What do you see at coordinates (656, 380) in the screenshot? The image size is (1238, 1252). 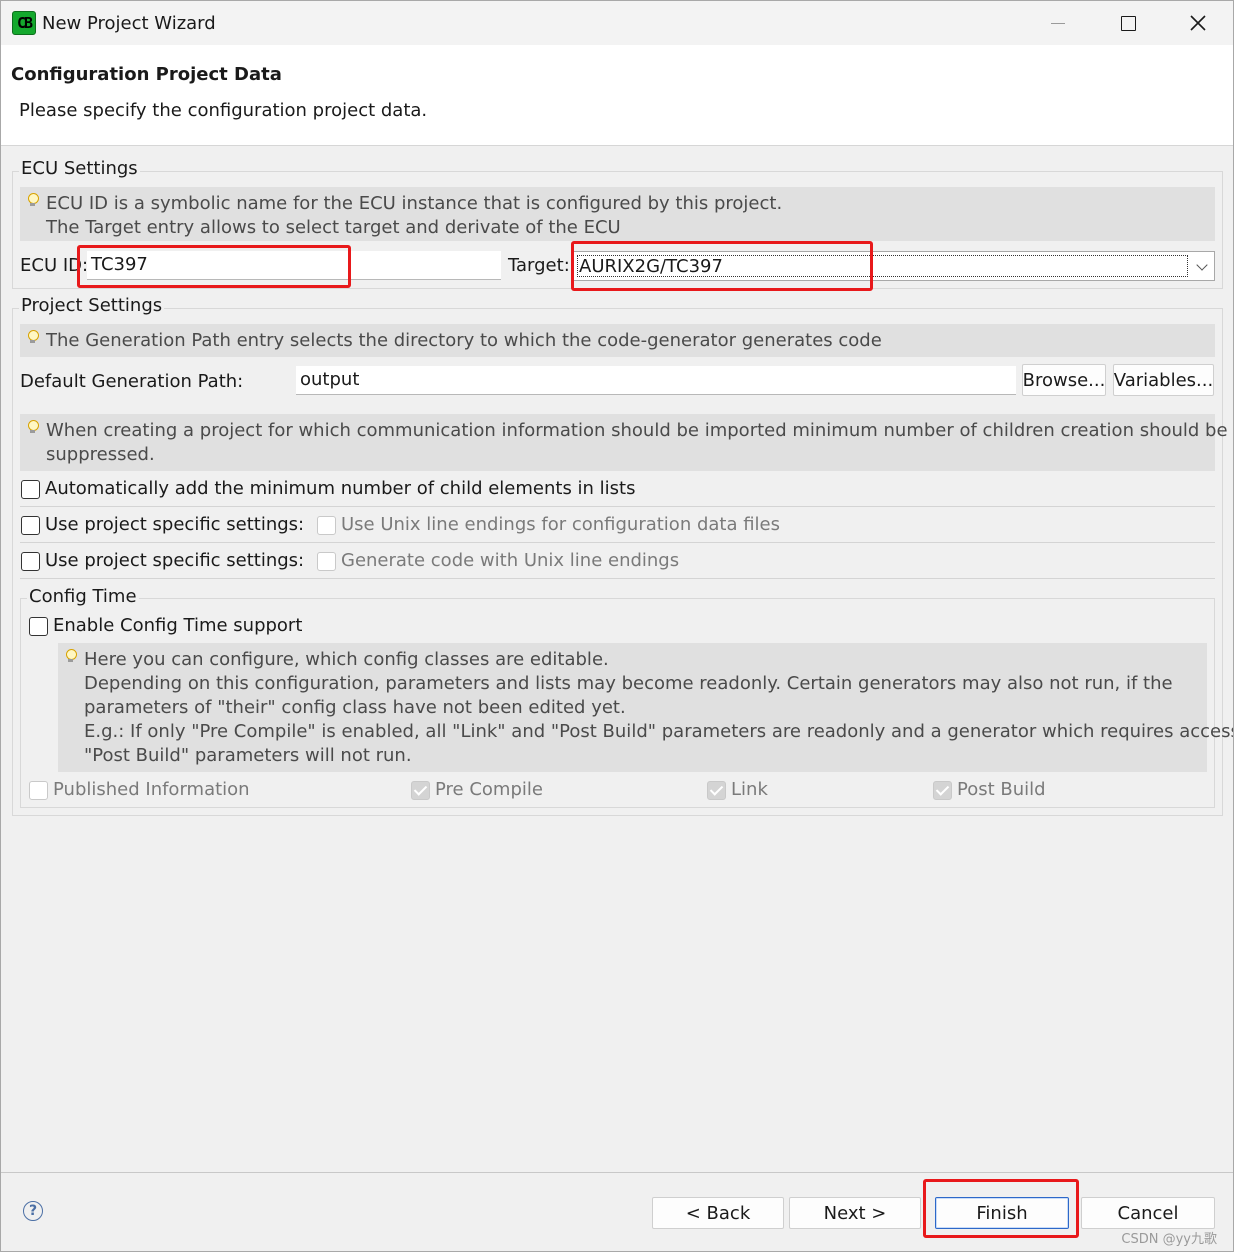 I see `generation-path-input: output` at bounding box center [656, 380].